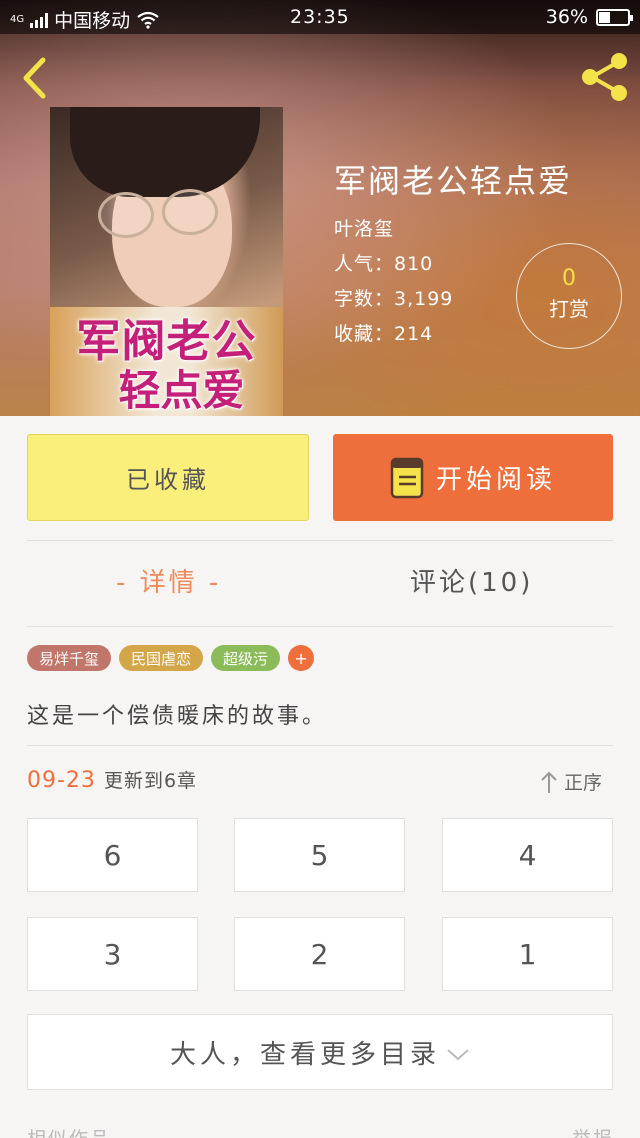 The image size is (640, 1138). I want to click on tag-0: 易烊千玺, so click(69, 658).